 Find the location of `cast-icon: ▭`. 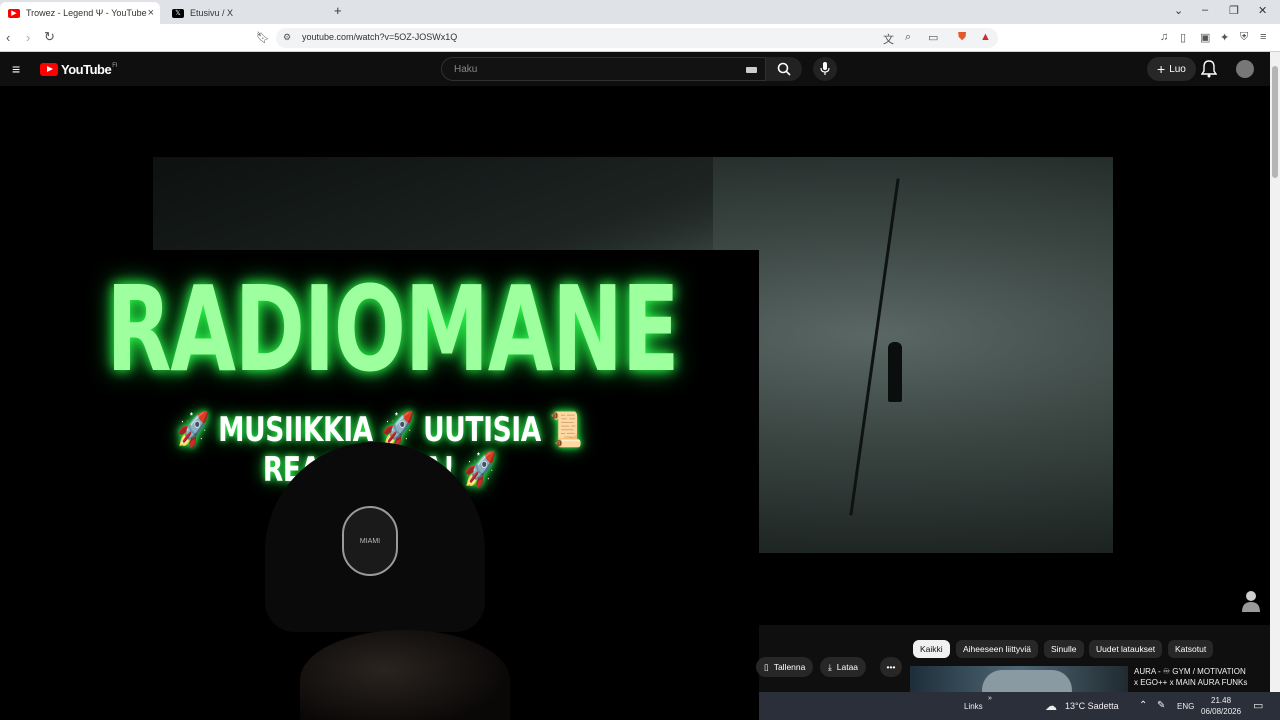

cast-icon: ▭ is located at coordinates (933, 37).